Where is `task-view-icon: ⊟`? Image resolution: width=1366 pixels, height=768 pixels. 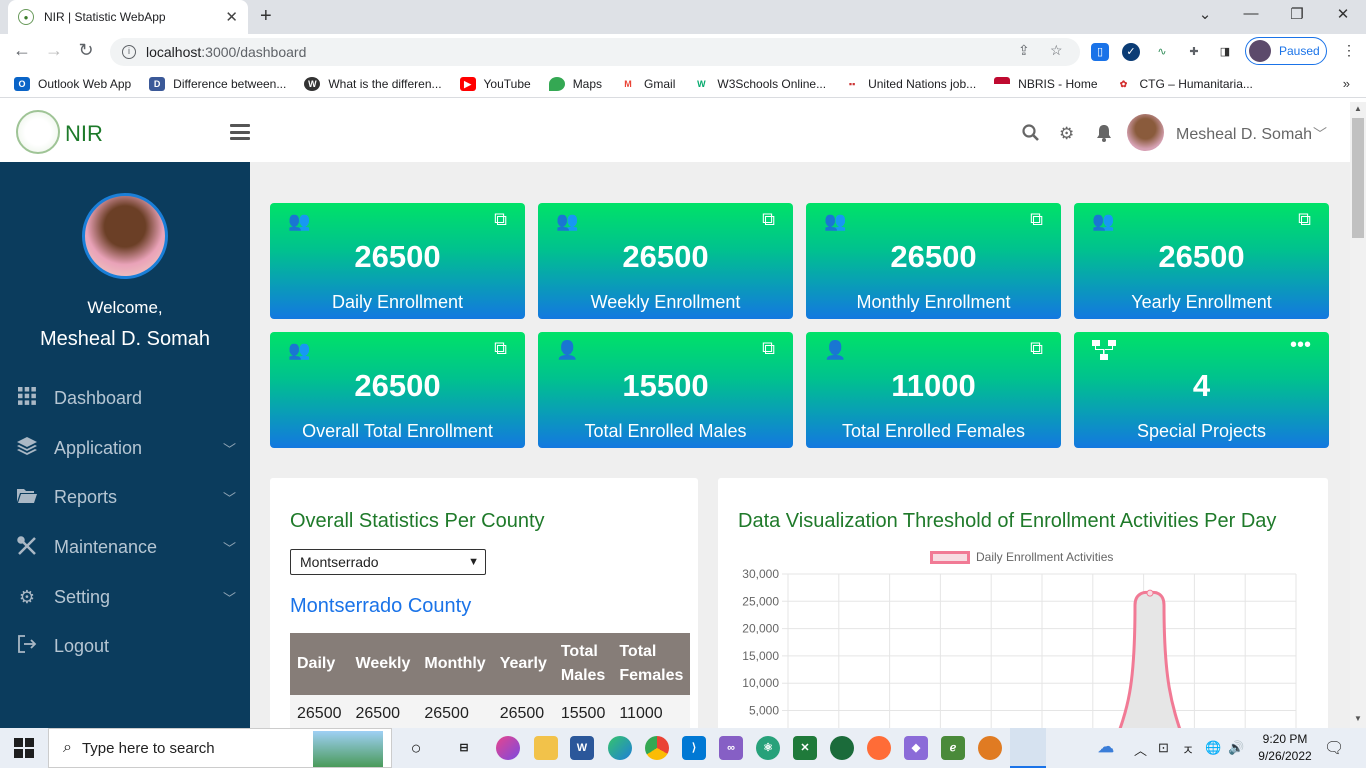
task-view-icon: ⊟ is located at coordinates (464, 748).